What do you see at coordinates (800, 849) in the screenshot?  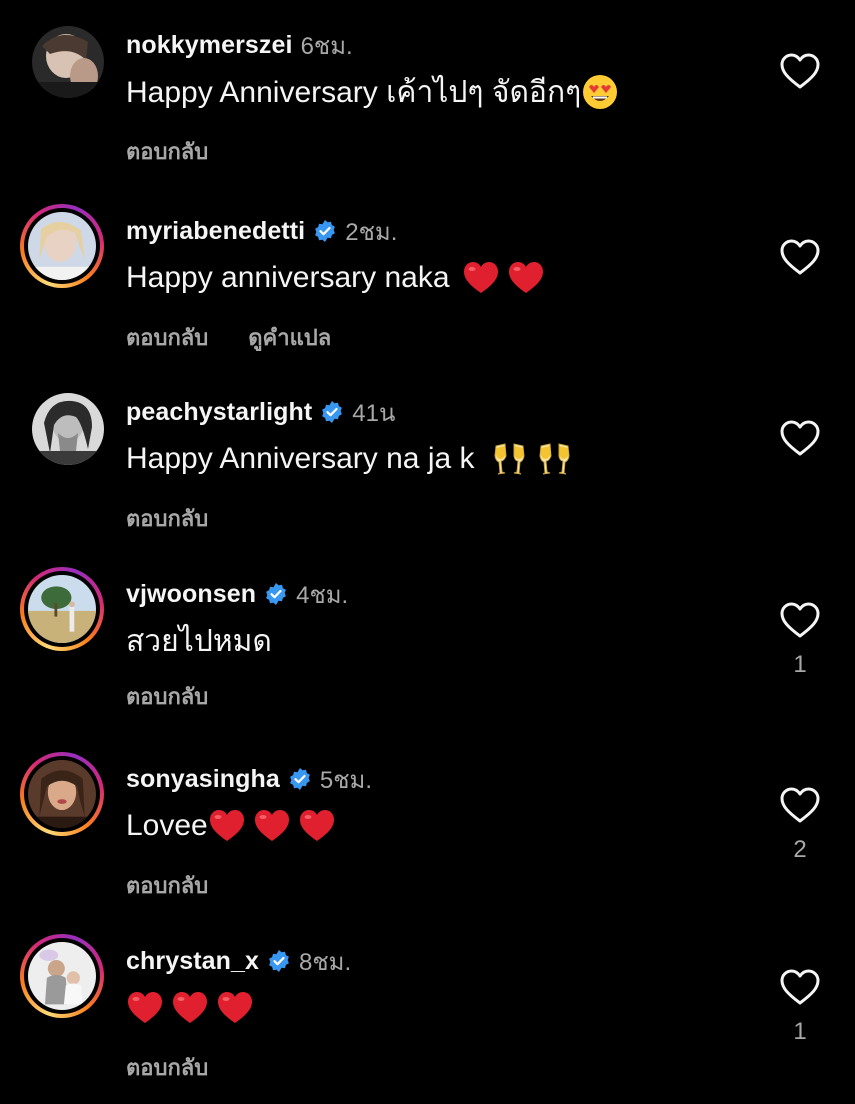 I see `like-count: 2` at bounding box center [800, 849].